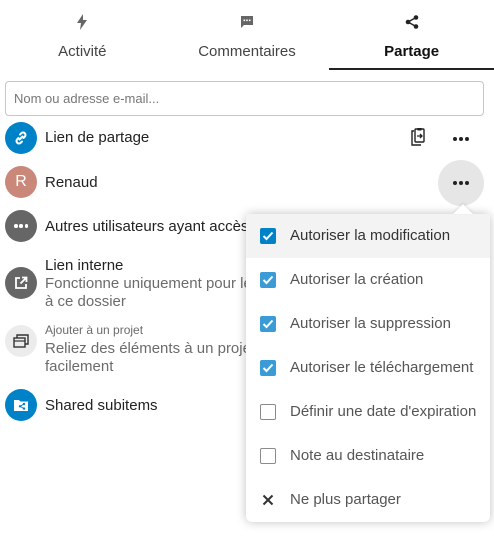 Image resolution: width=494 pixels, height=541 pixels. What do you see at coordinates (247, 51) in the screenshot?
I see `tab-comments-label: Commentaires` at bounding box center [247, 51].